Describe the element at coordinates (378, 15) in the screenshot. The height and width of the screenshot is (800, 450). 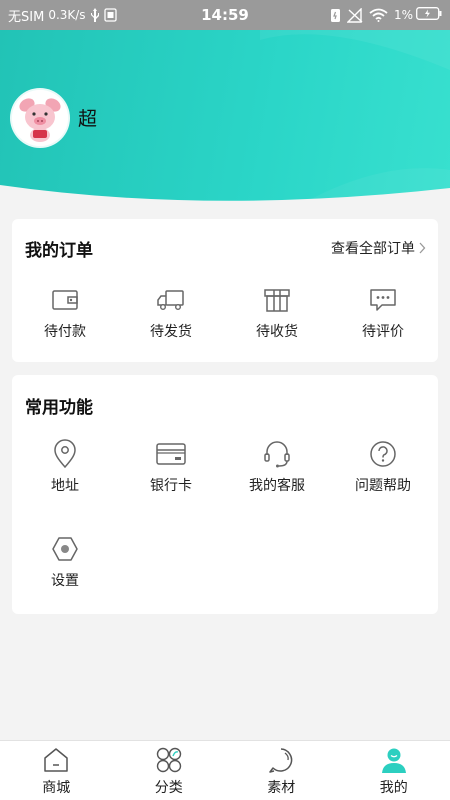
I see `wifi-icon` at that location.